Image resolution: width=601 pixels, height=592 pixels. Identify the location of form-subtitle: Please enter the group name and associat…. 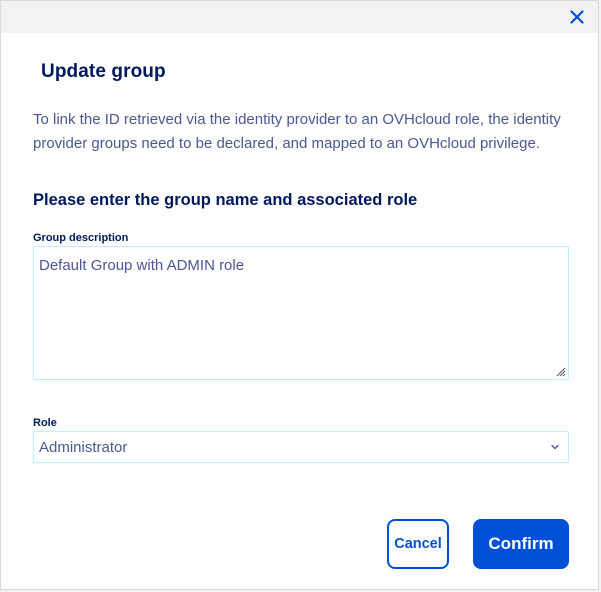
(225, 200).